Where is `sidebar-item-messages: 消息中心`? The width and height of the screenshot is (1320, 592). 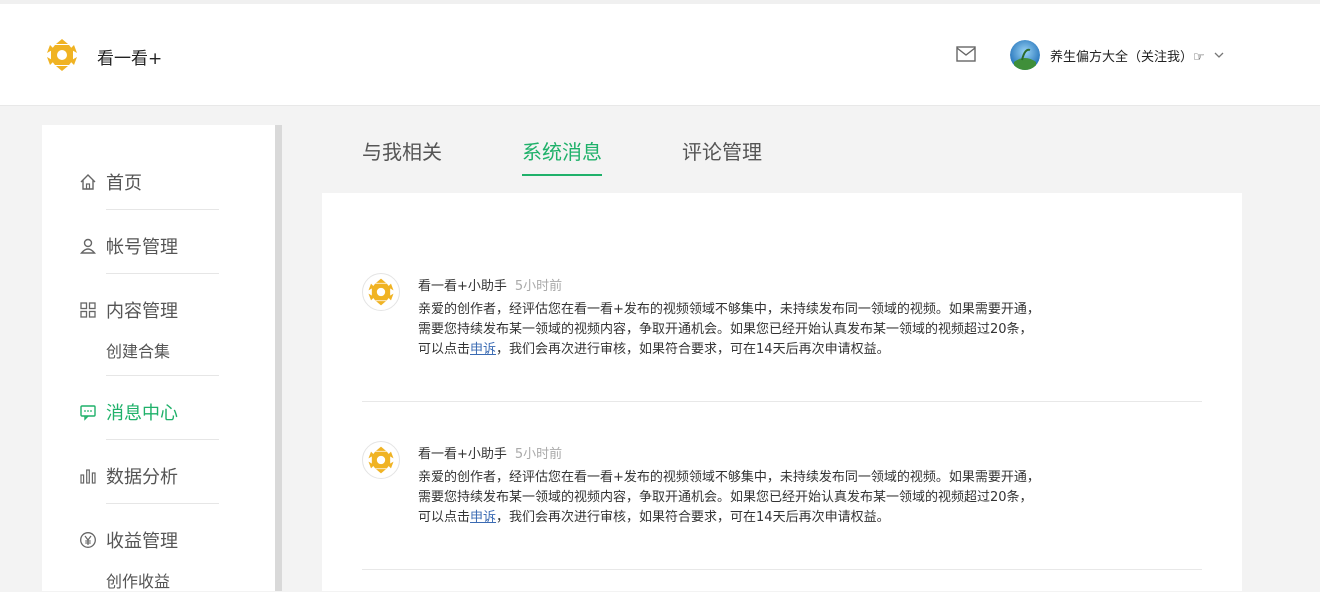
sidebar-item-messages: 消息中心 is located at coordinates (128, 412).